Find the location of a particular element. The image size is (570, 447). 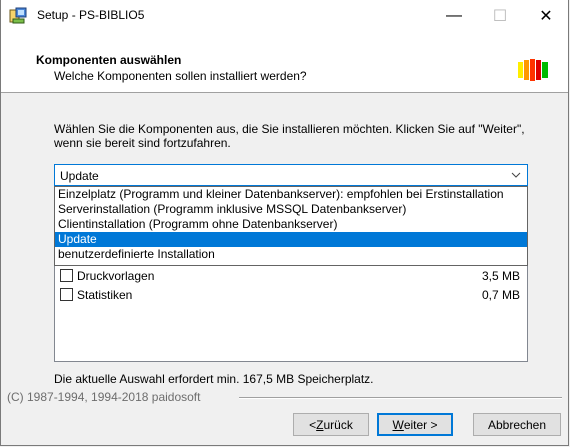

footer-separator is located at coordinates (400, 398).